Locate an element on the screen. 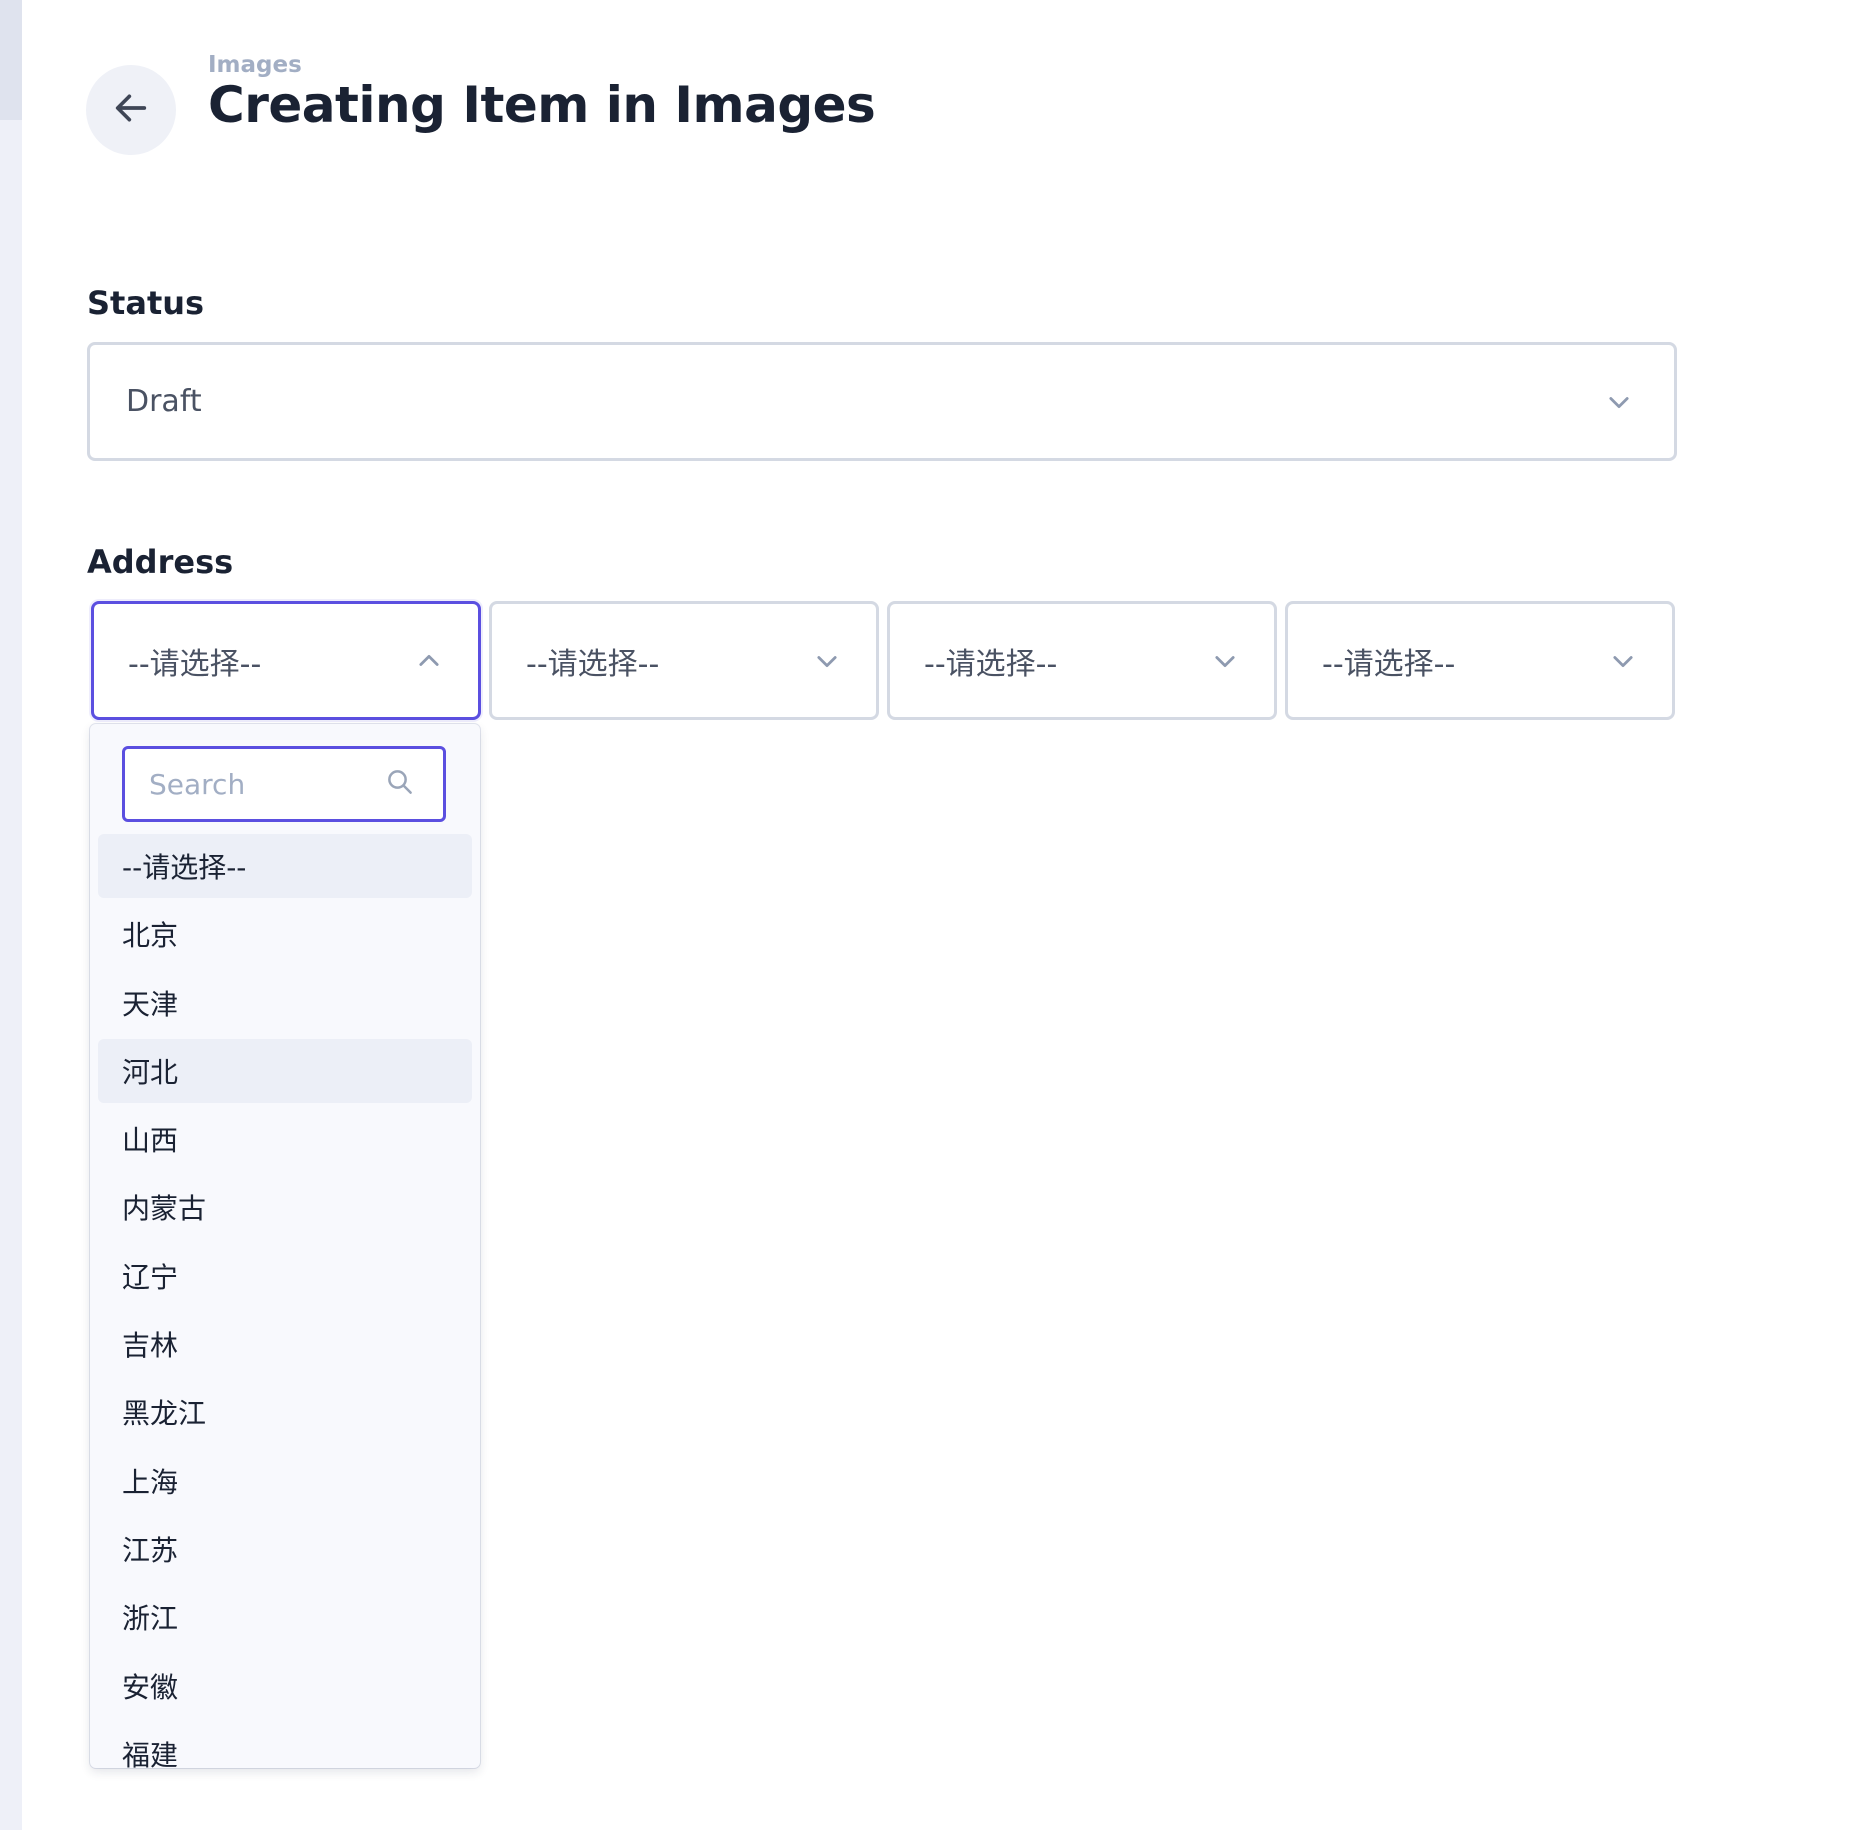 This screenshot has width=1862, height=1830. page-title: Creating Item in Images is located at coordinates (542, 105).